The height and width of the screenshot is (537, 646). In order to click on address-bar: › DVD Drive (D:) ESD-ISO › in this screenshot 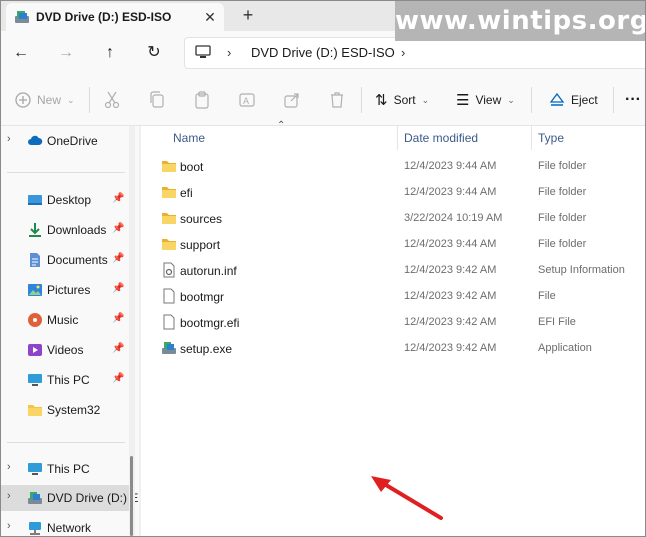, I will do `click(414, 53)`.